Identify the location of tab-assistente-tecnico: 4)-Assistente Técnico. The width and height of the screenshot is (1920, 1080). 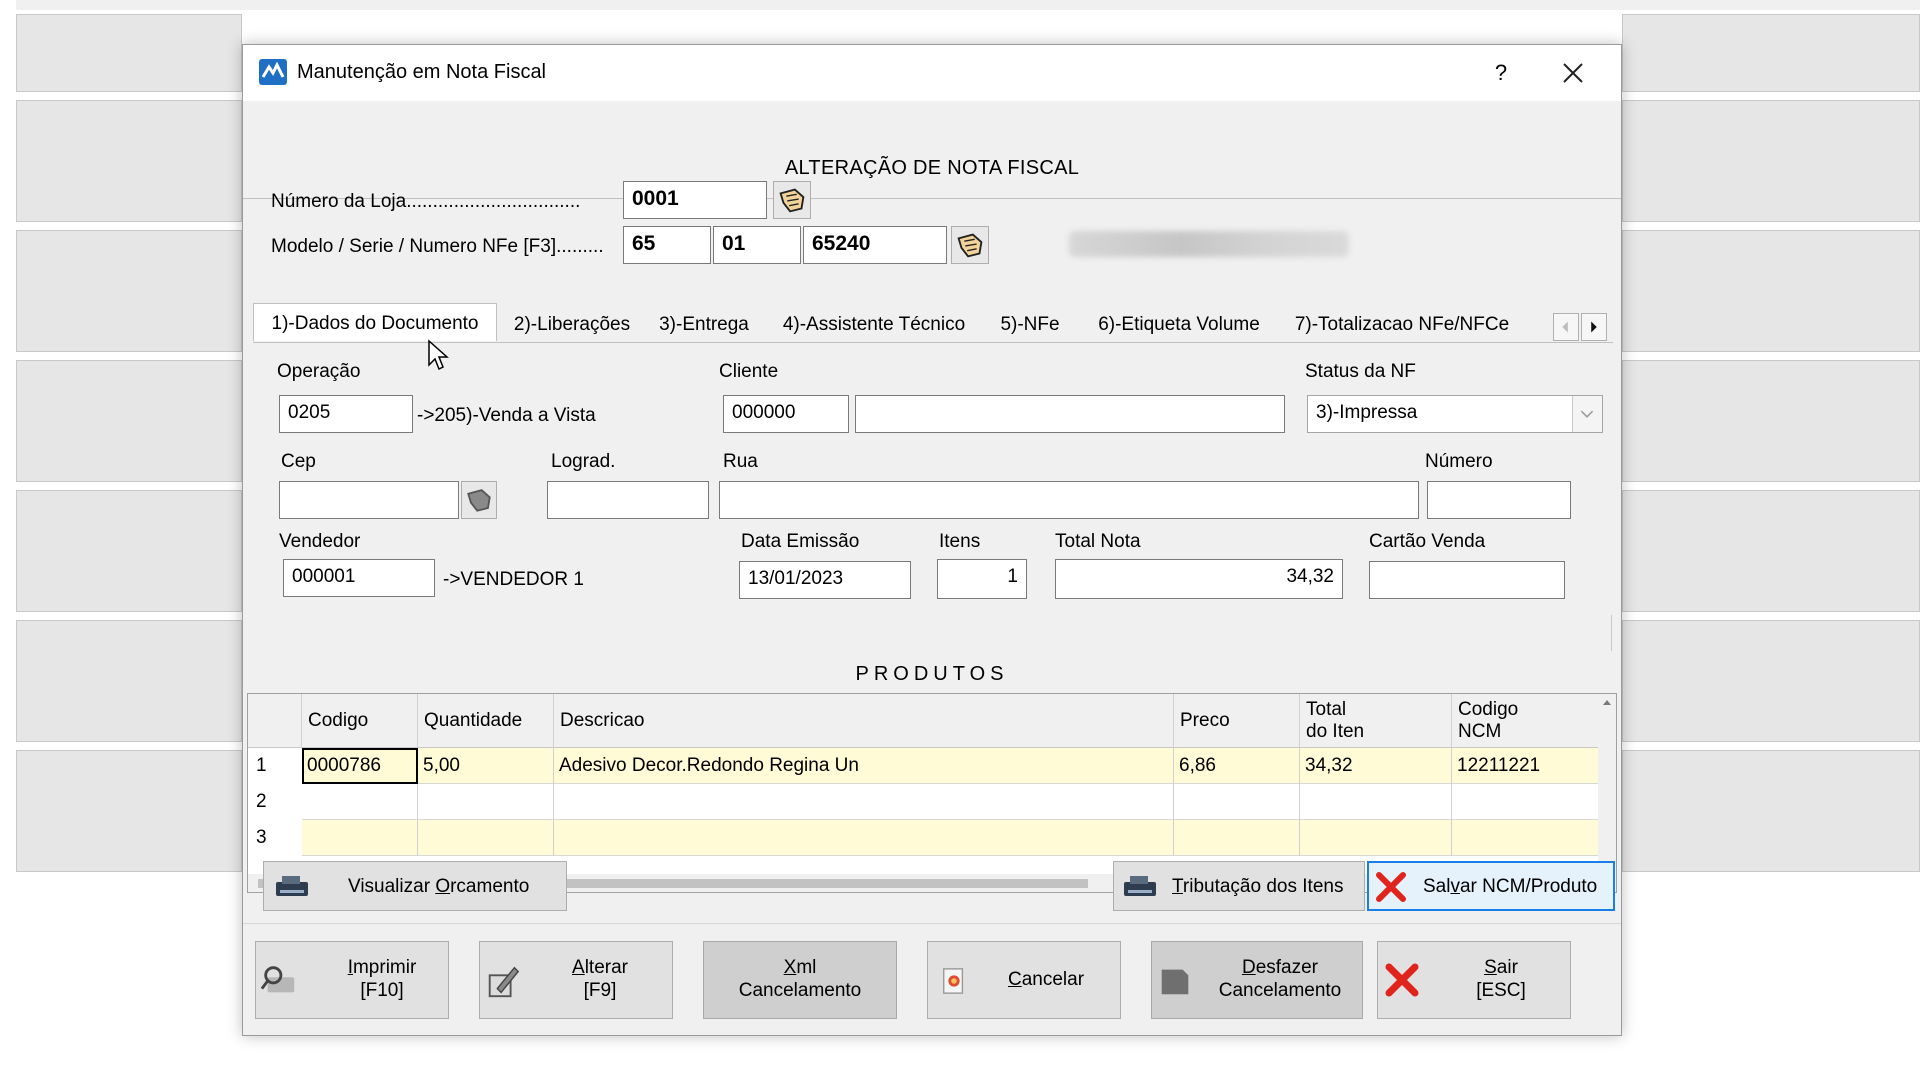
(874, 325).